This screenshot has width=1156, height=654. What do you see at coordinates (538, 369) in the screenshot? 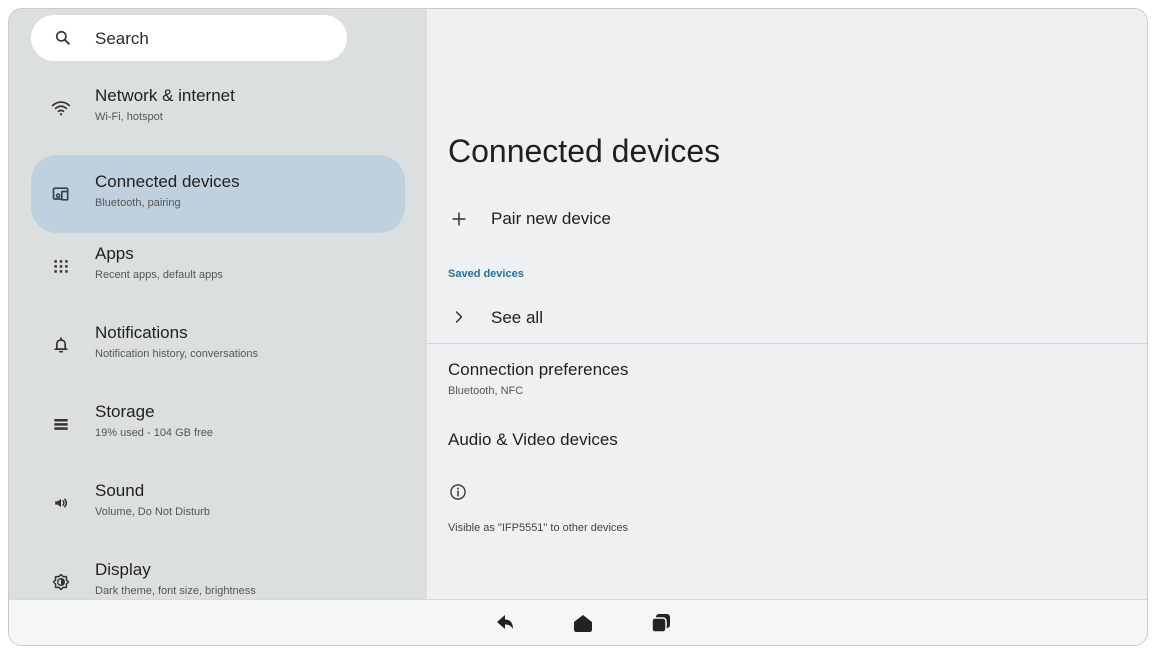
I see `connection-preferences-title: Connection preferences` at bounding box center [538, 369].